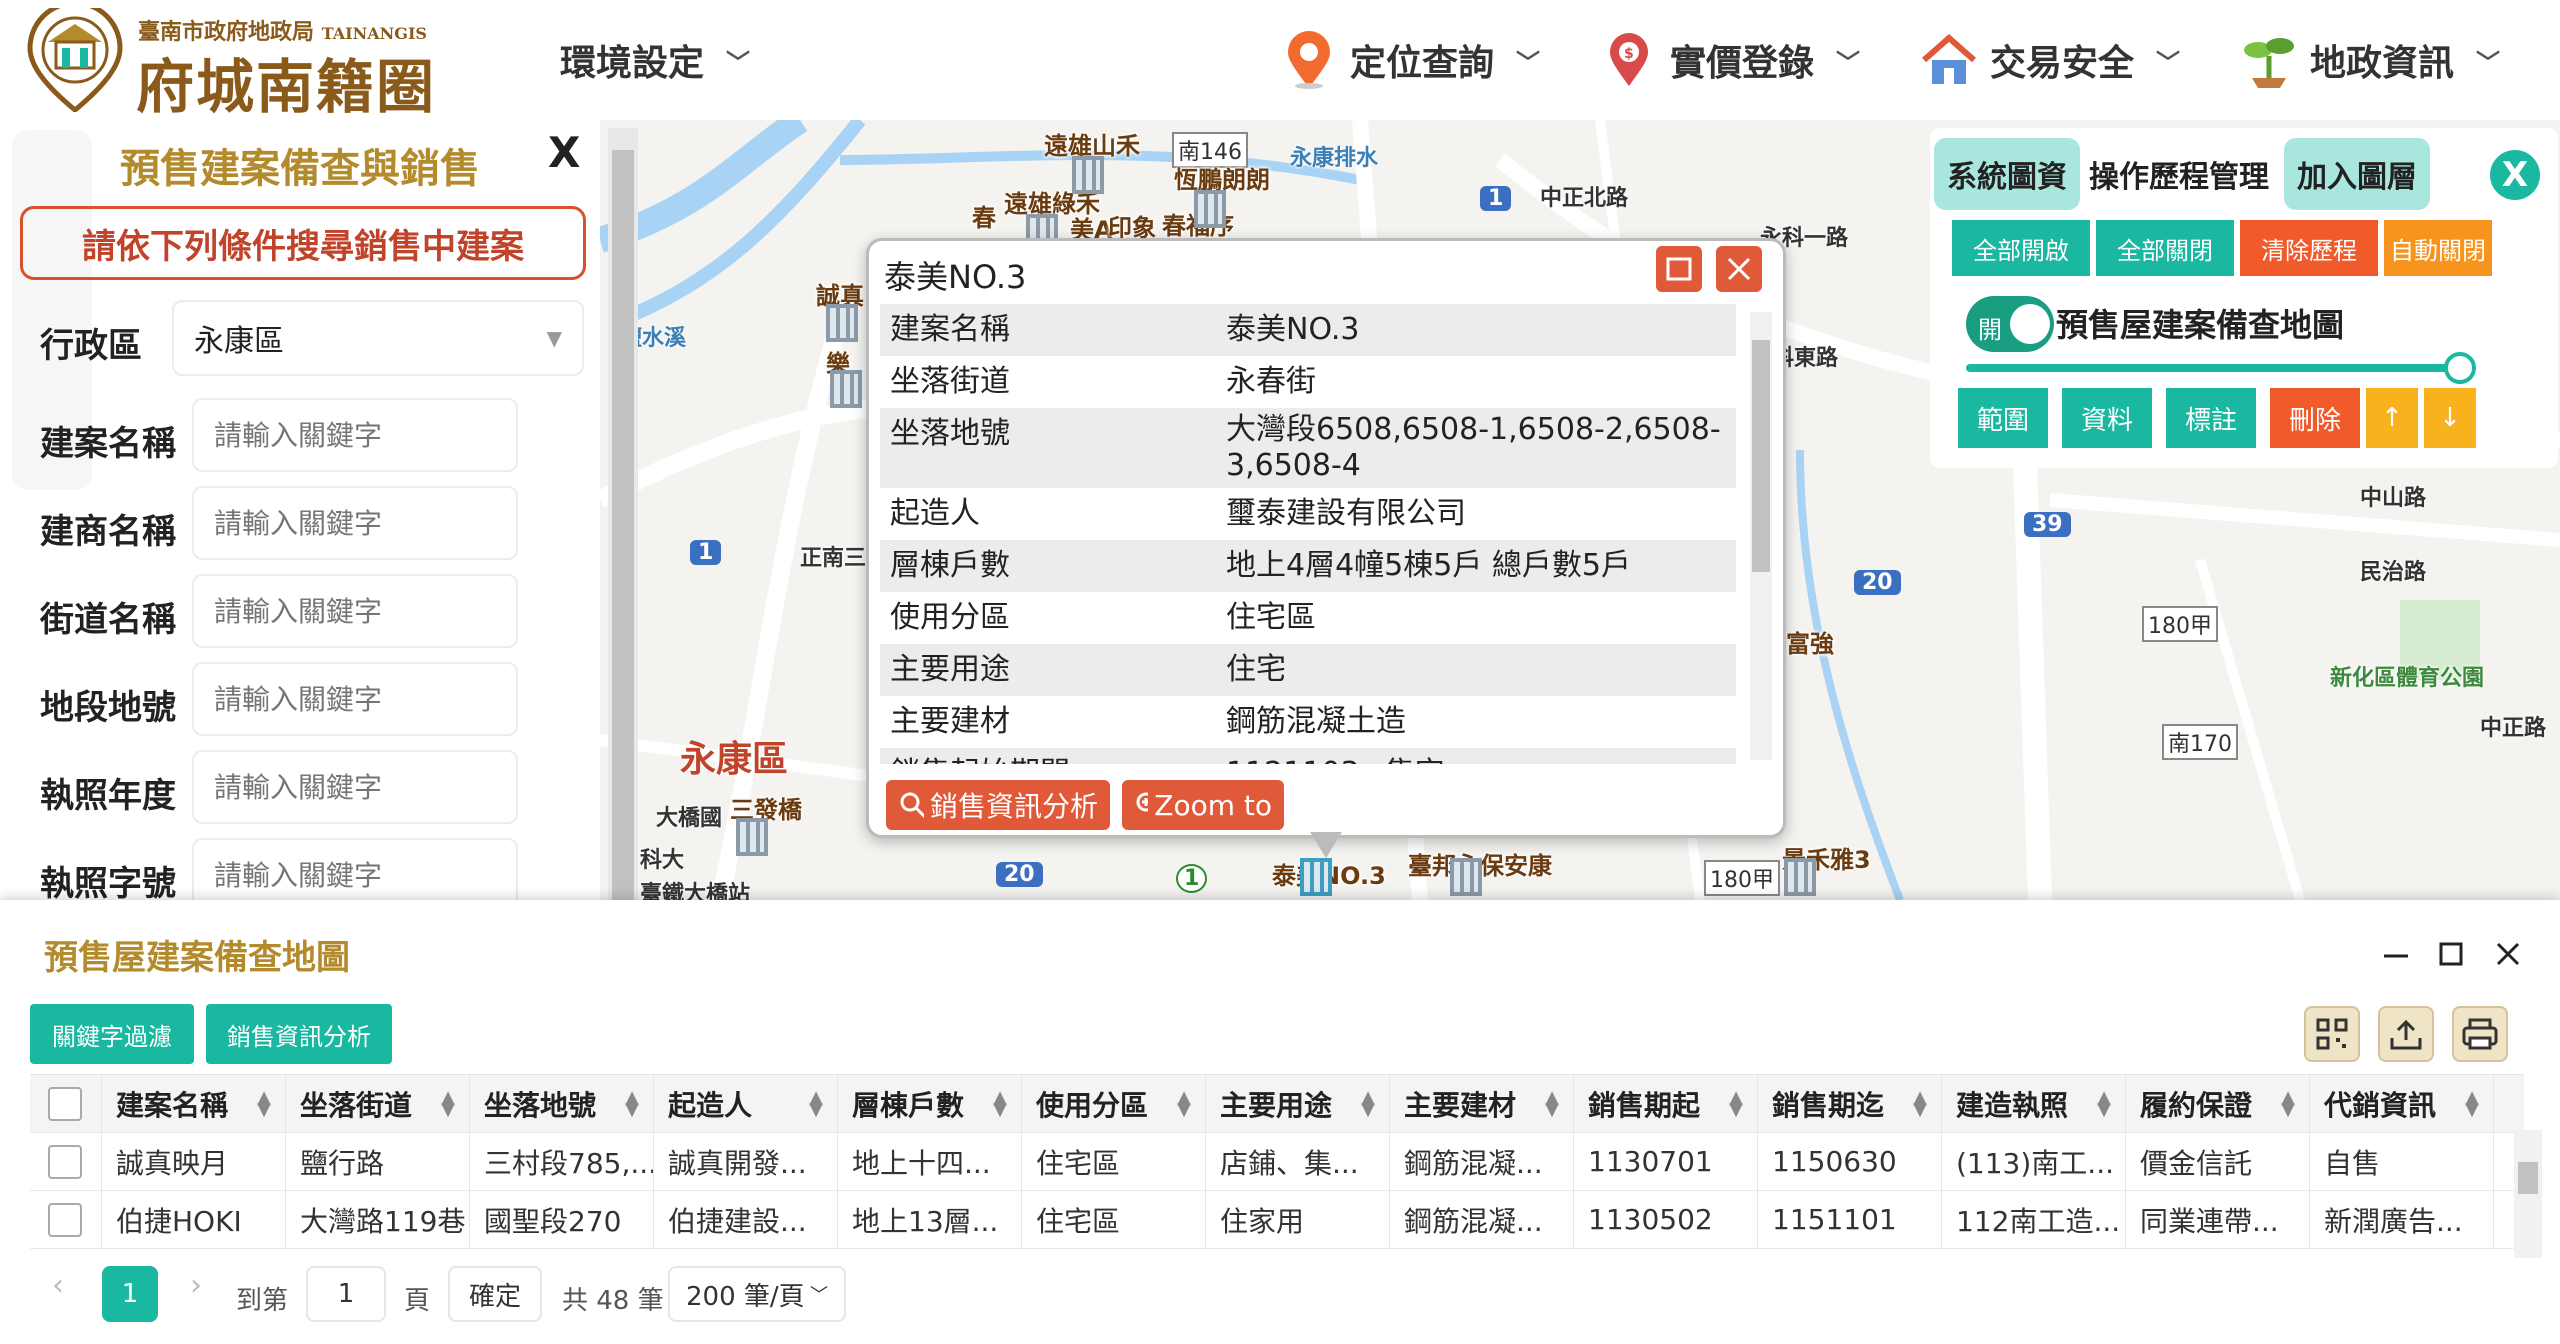 This screenshot has height=1344, width=2560. I want to click on nav-environment: 環境設定 ﹀, so click(655, 60).